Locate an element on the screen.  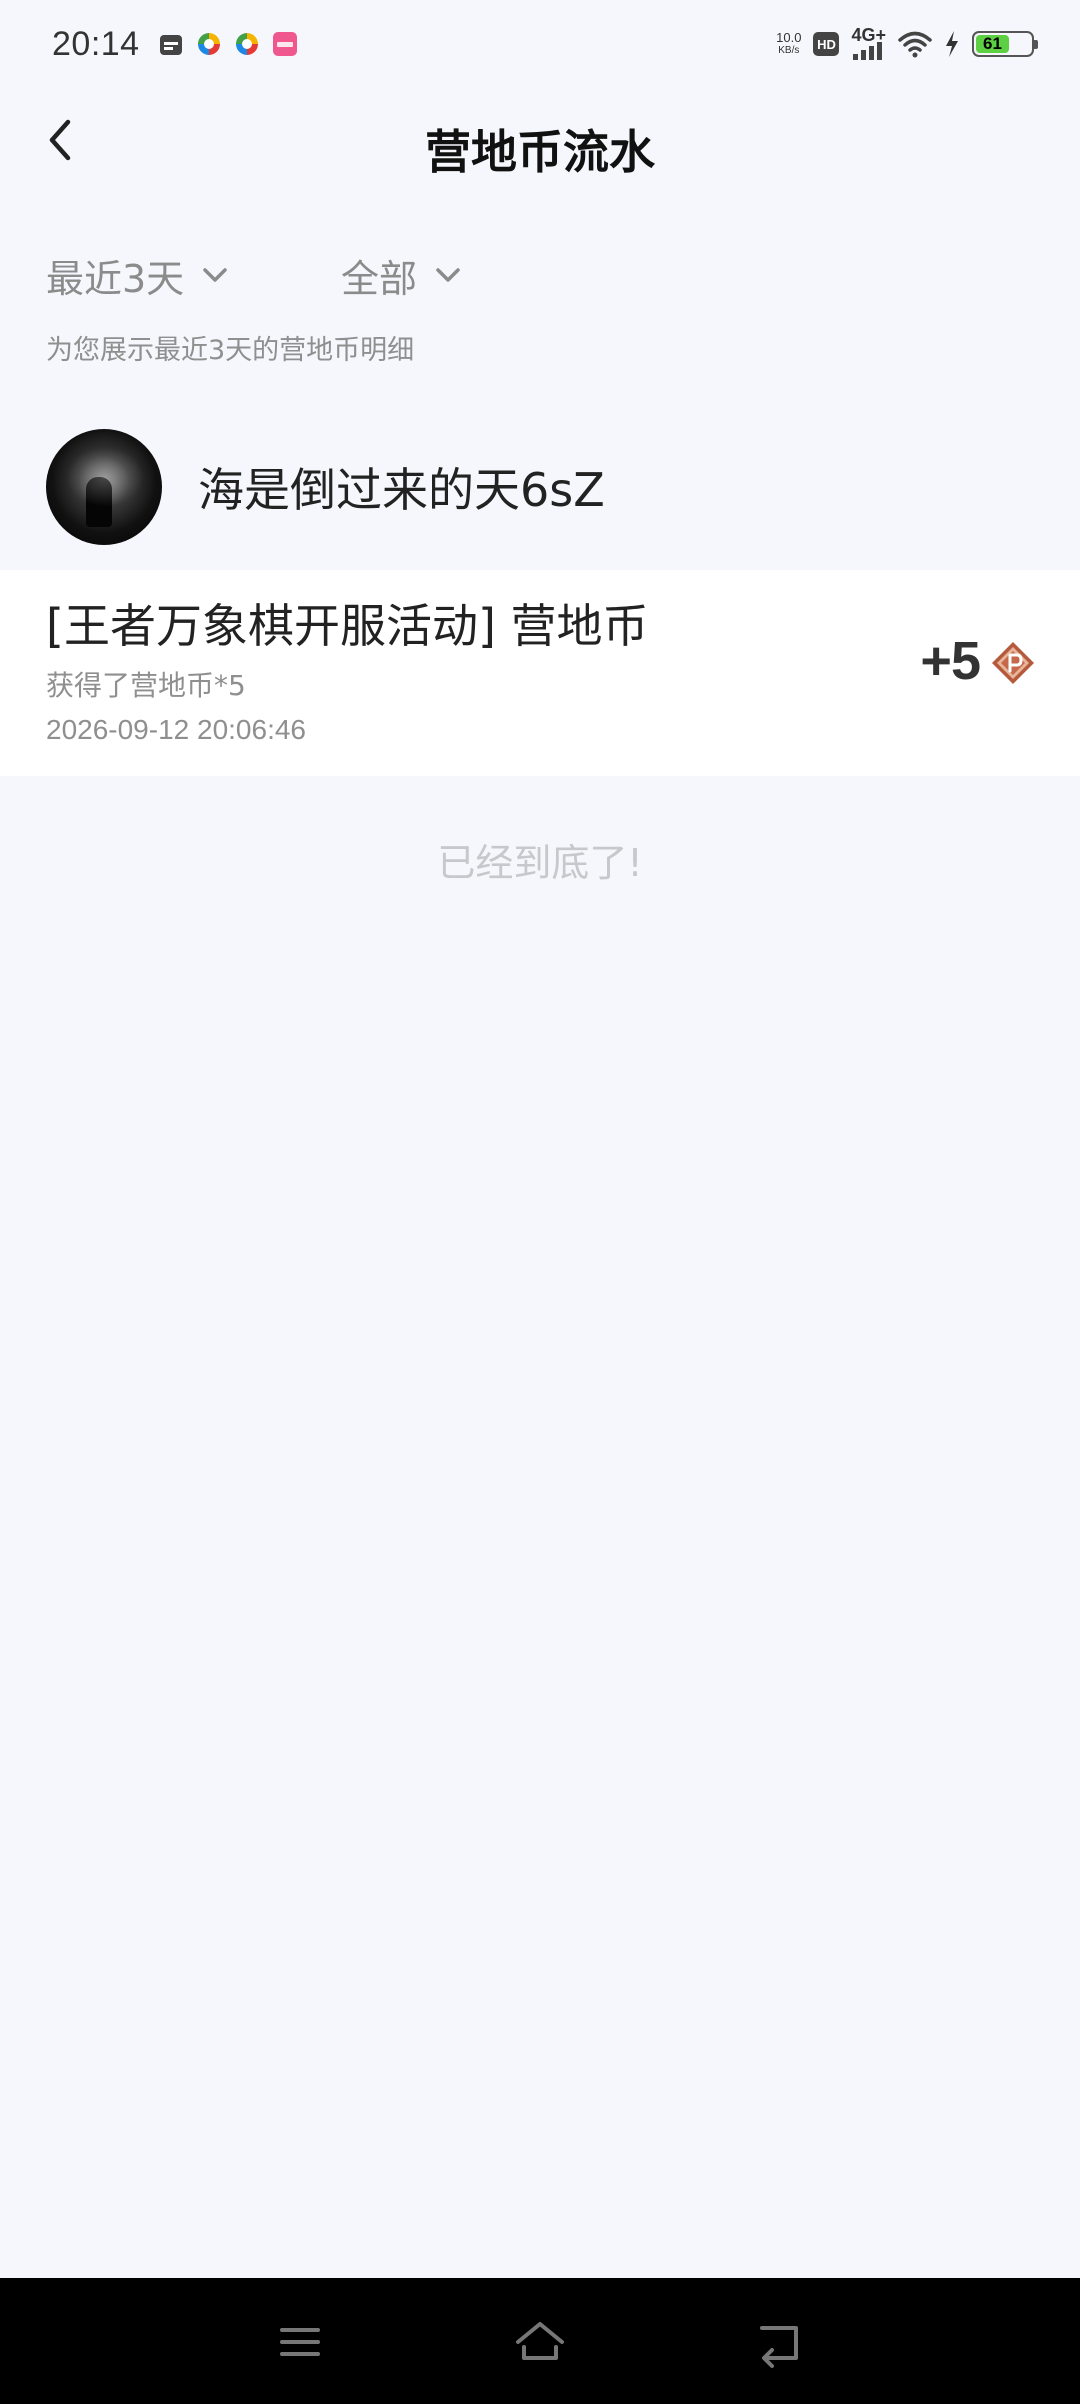
network-speed-value: 10.0 is located at coordinates (789, 37).